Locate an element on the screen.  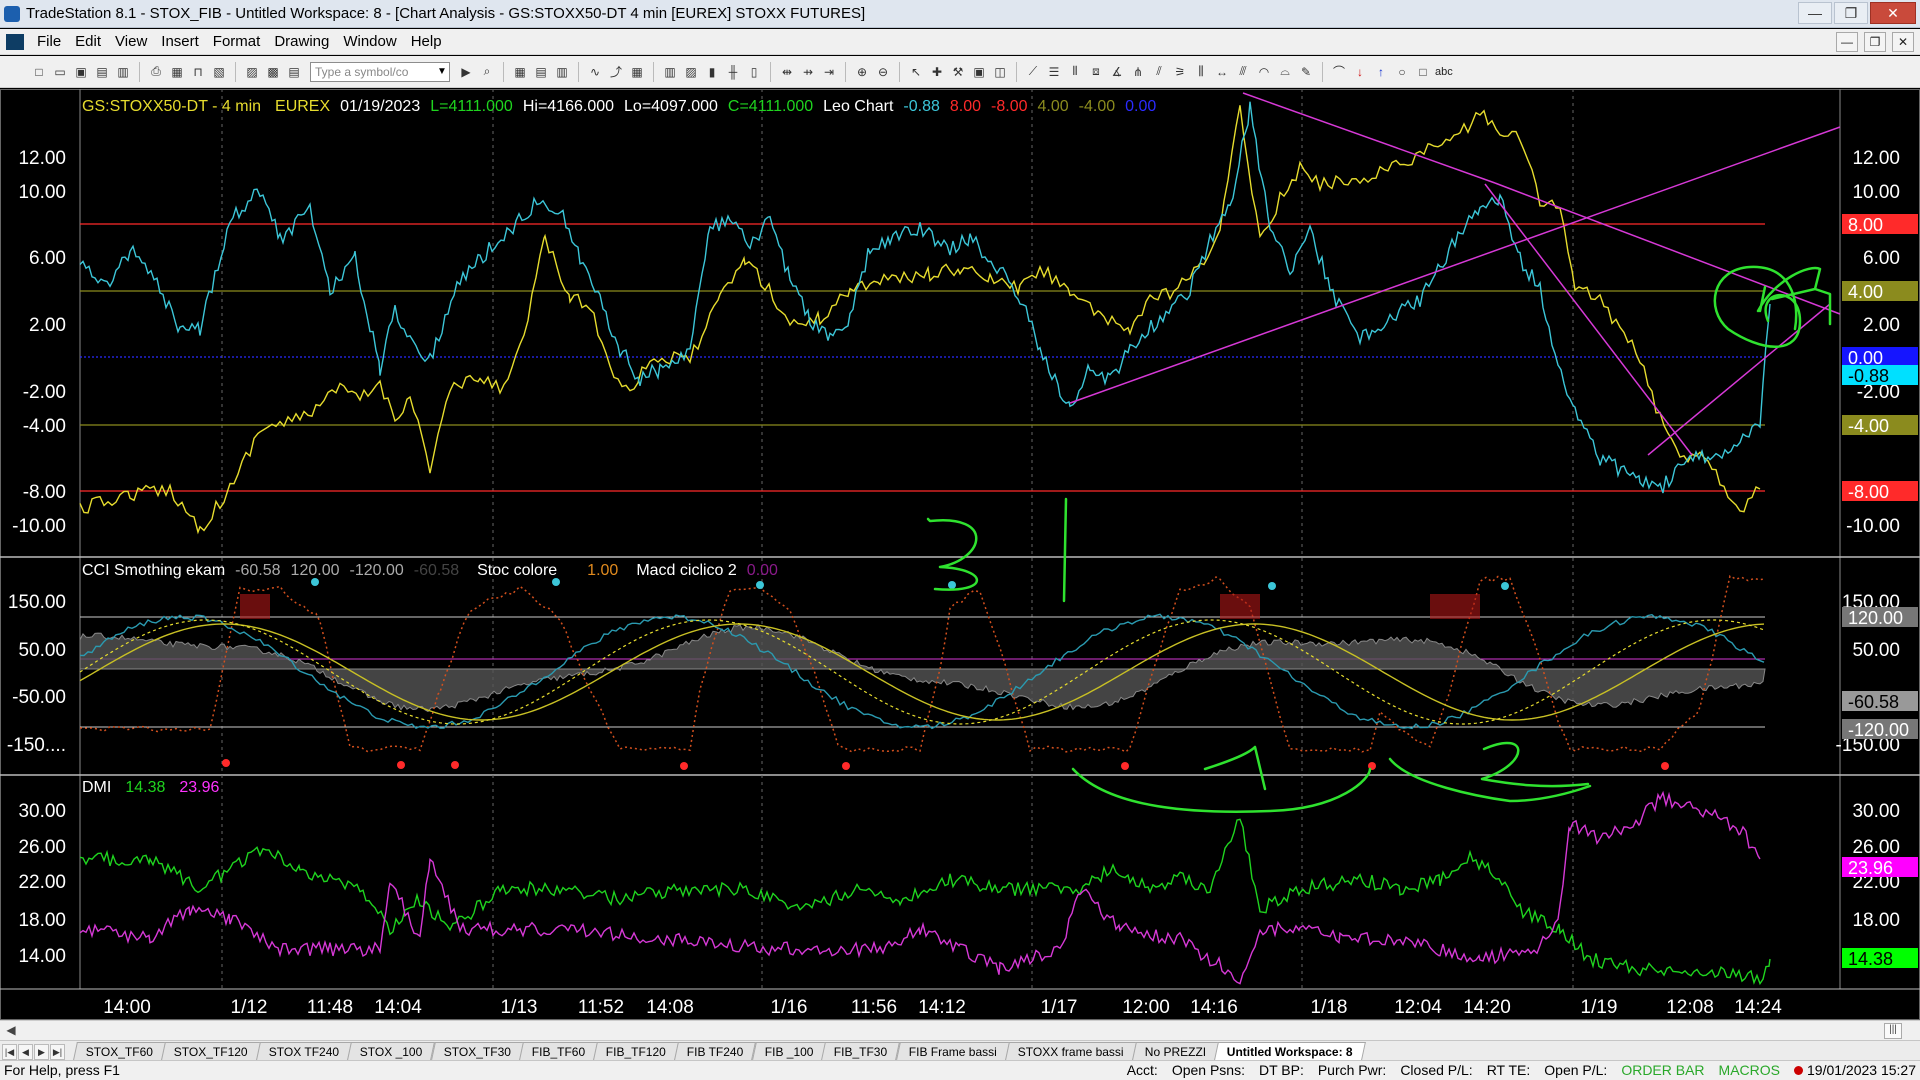
tab-last-icon: ▶| is located at coordinates (57, 1052).